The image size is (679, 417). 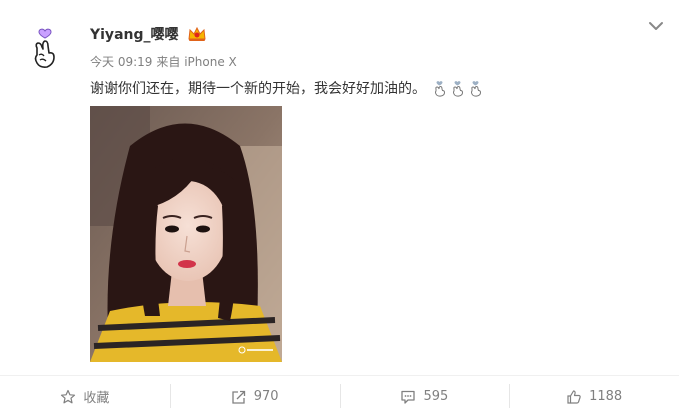 I want to click on author-row: Yiyang_嘤嘤, so click(x=148, y=34).